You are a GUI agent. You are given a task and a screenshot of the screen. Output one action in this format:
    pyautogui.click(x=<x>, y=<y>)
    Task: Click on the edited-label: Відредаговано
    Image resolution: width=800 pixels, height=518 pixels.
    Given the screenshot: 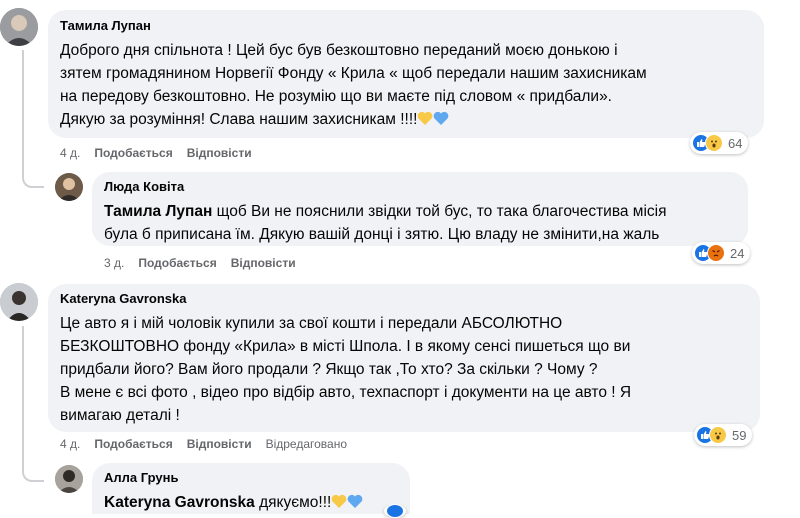 What is the action you would take?
    pyautogui.click(x=306, y=444)
    